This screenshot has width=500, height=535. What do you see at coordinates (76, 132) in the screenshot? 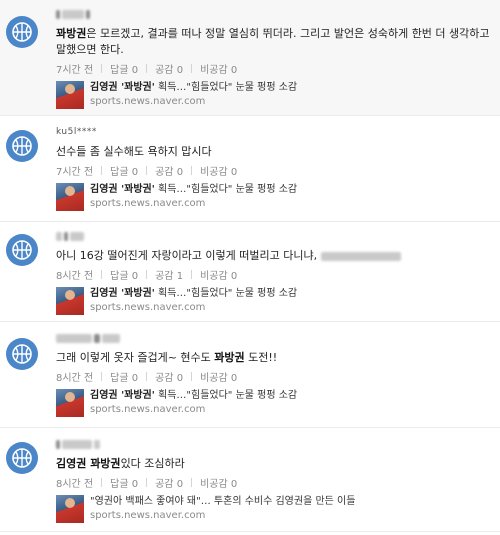
I see `nickname-text: ku5l****` at bounding box center [76, 132].